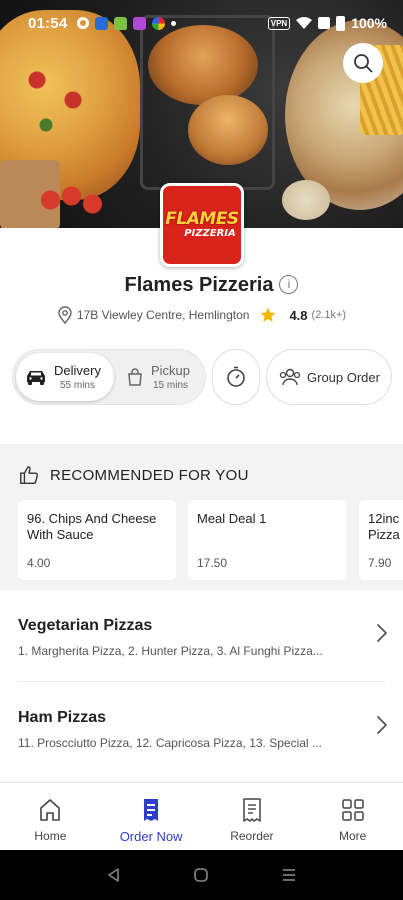 The width and height of the screenshot is (403, 900). What do you see at coordinates (151, 836) in the screenshot?
I see `nav-order-now-label: Order Now` at bounding box center [151, 836].